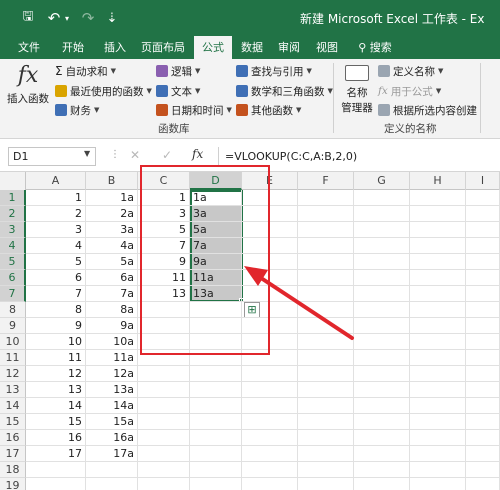  Describe the element at coordinates (111, 438) in the screenshot. I see `cell-b: 16a` at that location.